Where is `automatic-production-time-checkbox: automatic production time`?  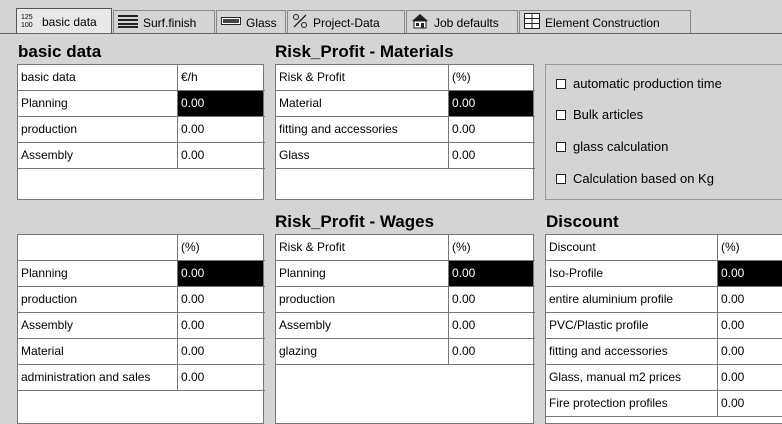
automatic-production-time-checkbox: automatic production time is located at coordinates (639, 83).